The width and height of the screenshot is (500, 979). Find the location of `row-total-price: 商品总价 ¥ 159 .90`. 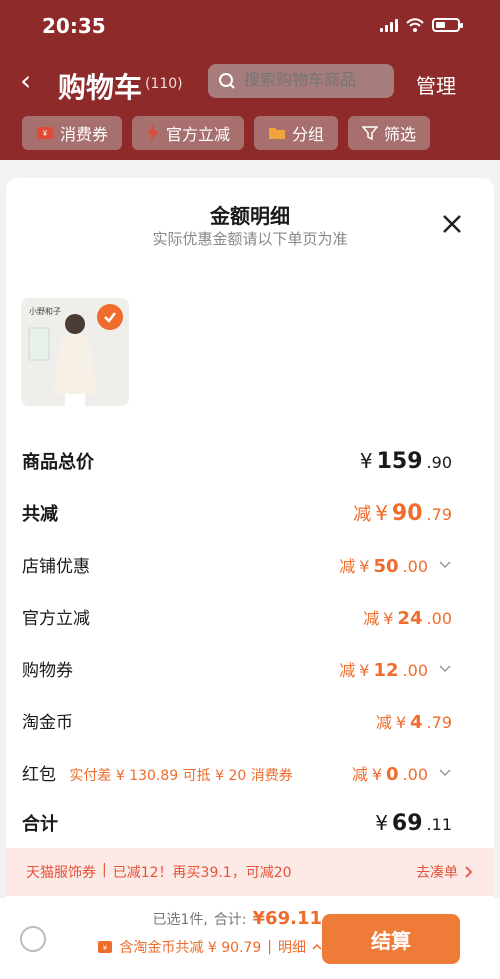

row-total-price: 商品总价 ¥ 159 .90 is located at coordinates (237, 461).